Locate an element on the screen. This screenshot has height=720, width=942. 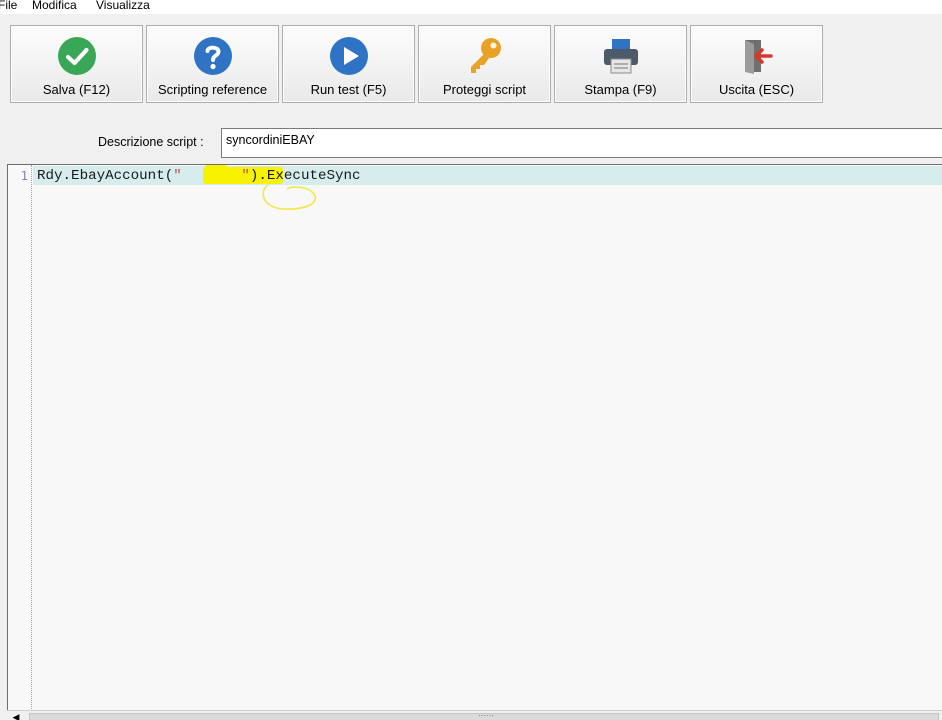
check-circle-icon is located at coordinates (76, 56).